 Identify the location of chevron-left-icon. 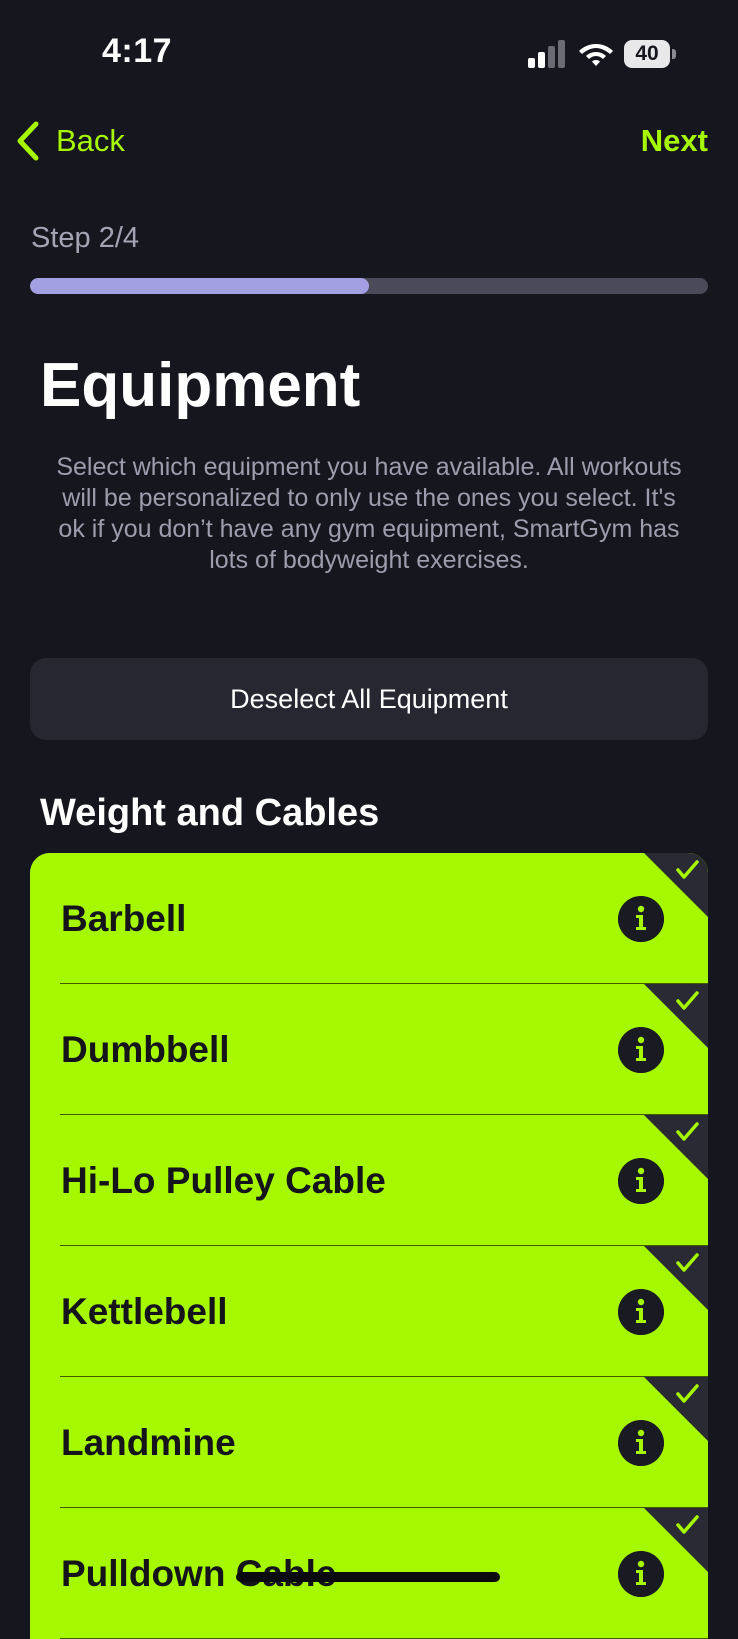
(28, 141).